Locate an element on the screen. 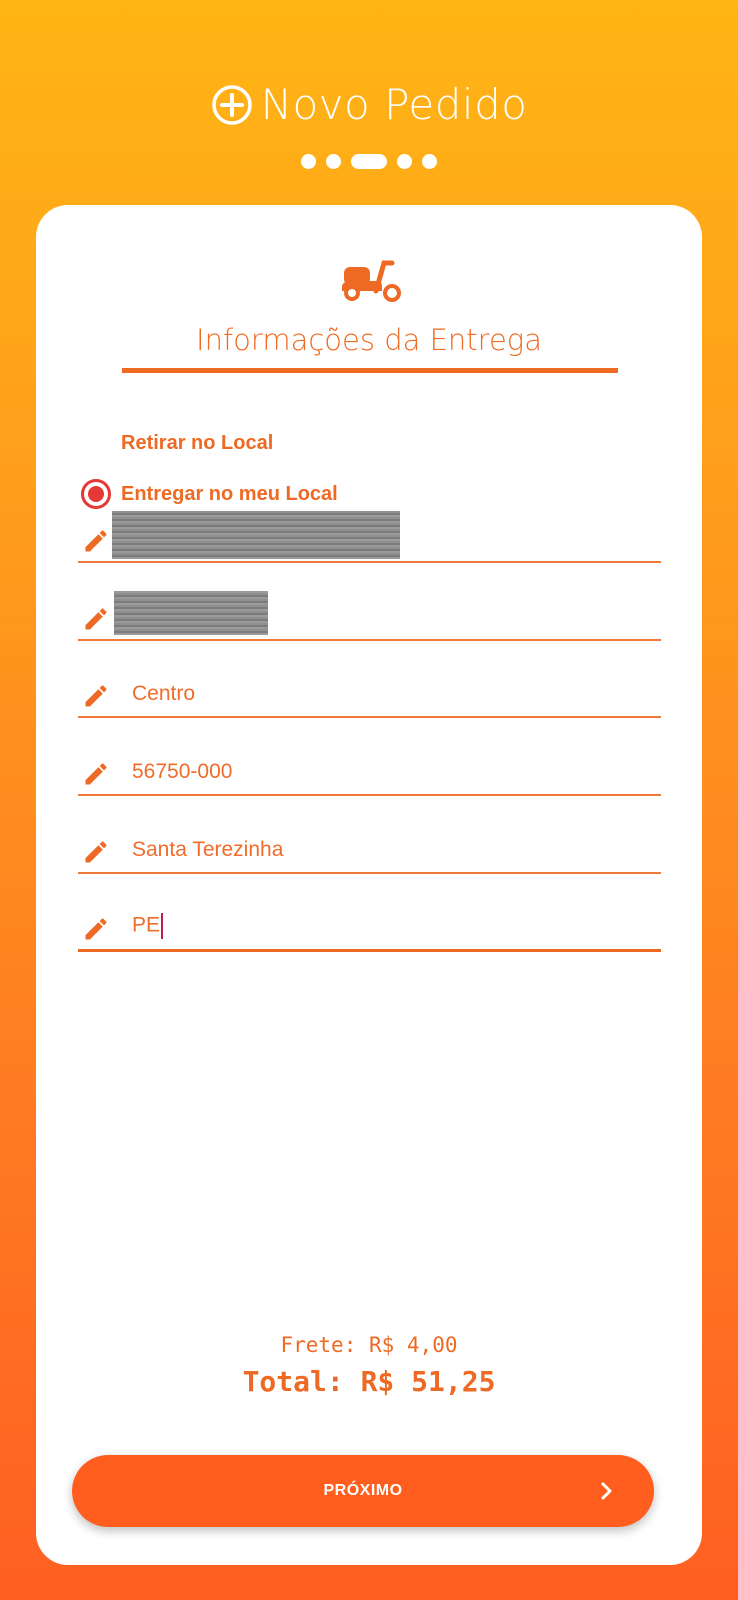 Image resolution: width=738 pixels, height=1600 pixels. radio-selected-icon is located at coordinates (96, 494).